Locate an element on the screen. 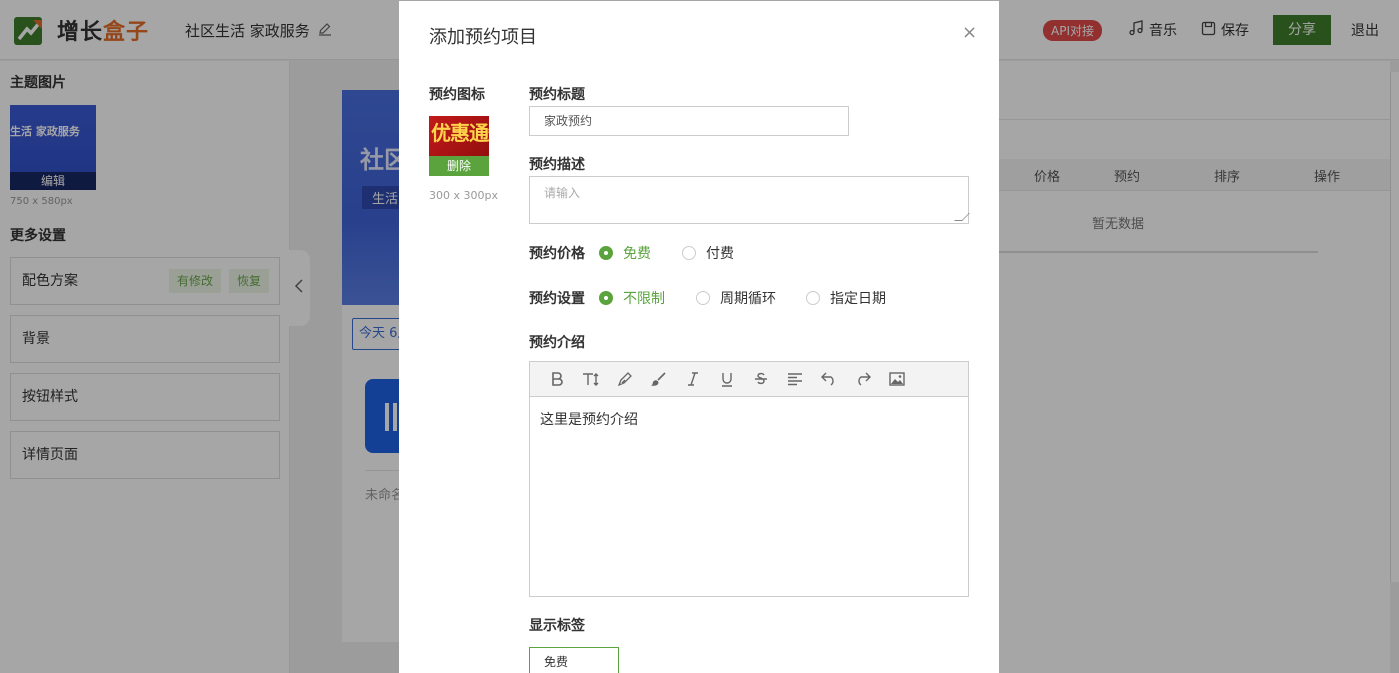 This screenshot has height=673, width=1399. highlight-icon is located at coordinates (625, 379).